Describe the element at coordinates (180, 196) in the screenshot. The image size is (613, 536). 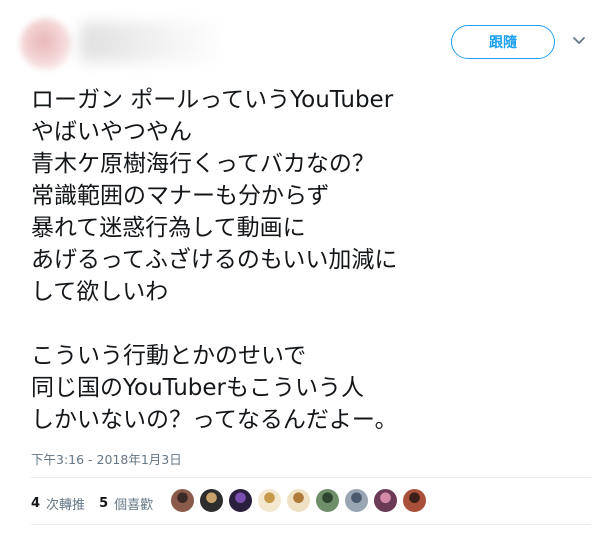
I see `tweet-line: 常識範囲のマナーも分からず` at that location.